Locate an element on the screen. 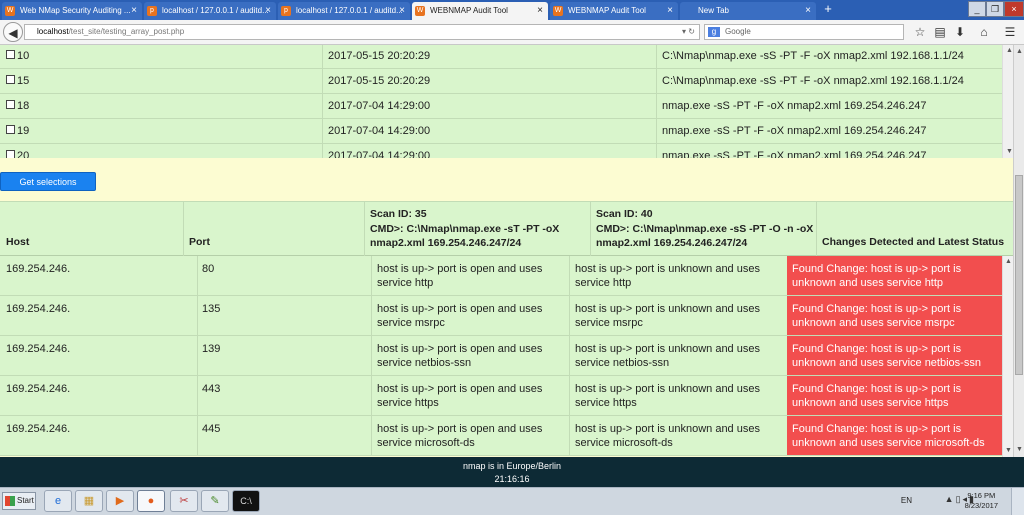 The width and height of the screenshot is (1024, 515). notepad-icon: ✎ is located at coordinates (215, 501).